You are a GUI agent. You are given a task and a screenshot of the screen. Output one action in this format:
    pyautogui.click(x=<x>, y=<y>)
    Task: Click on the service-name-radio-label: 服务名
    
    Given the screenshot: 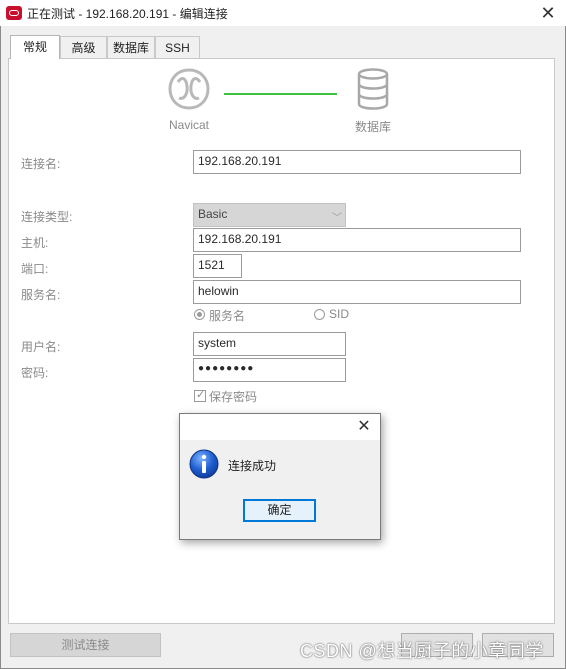 What is the action you would take?
    pyautogui.click(x=227, y=316)
    